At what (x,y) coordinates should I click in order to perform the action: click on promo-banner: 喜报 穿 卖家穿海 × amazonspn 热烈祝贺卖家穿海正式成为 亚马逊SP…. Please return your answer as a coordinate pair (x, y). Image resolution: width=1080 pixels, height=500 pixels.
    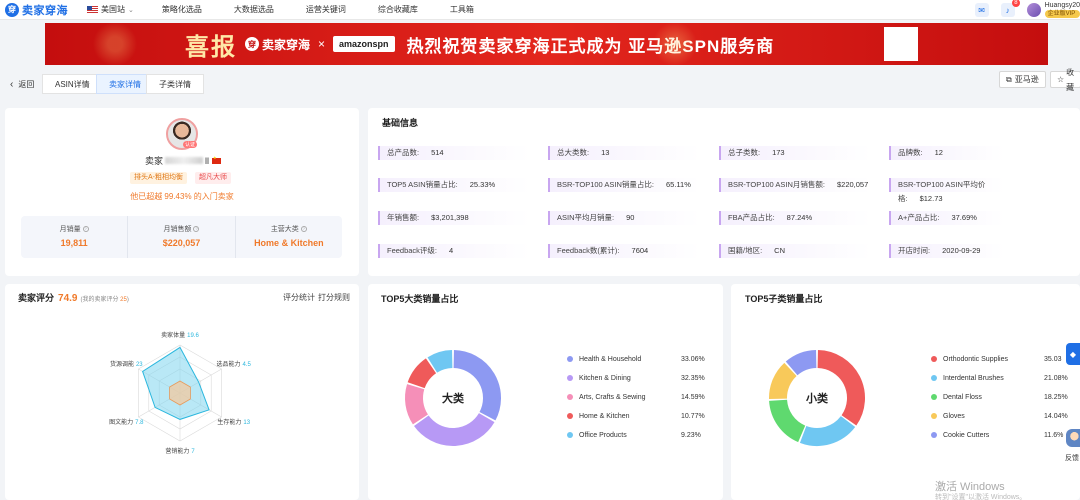
    Looking at the image, I should click on (546, 44).